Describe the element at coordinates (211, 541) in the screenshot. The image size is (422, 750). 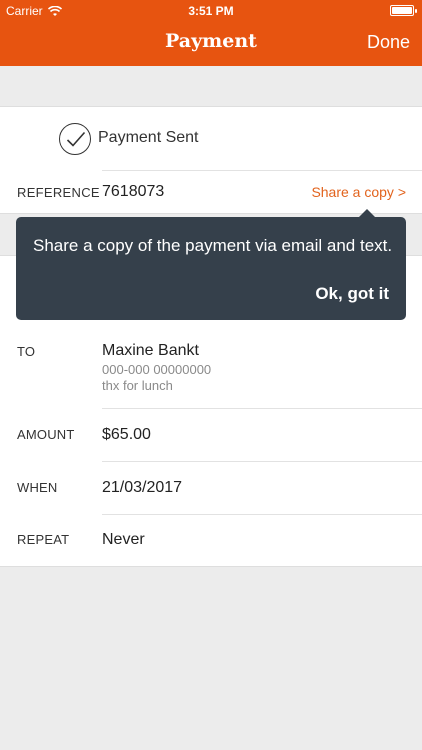
I see `repeat-row: REPEAT Never` at that location.